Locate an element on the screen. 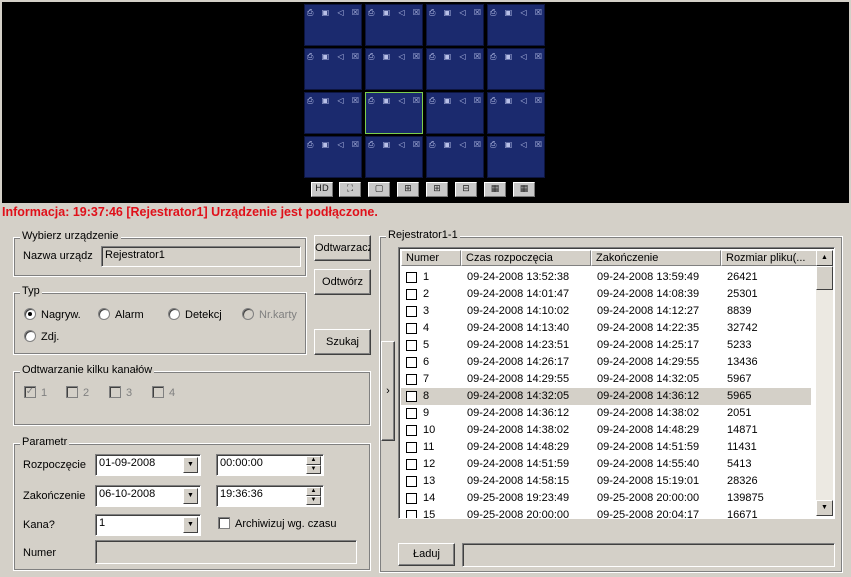 The width and height of the screenshot is (851, 577). start-time-field: 00:00:00 ▲ ▼ is located at coordinates (270, 465).